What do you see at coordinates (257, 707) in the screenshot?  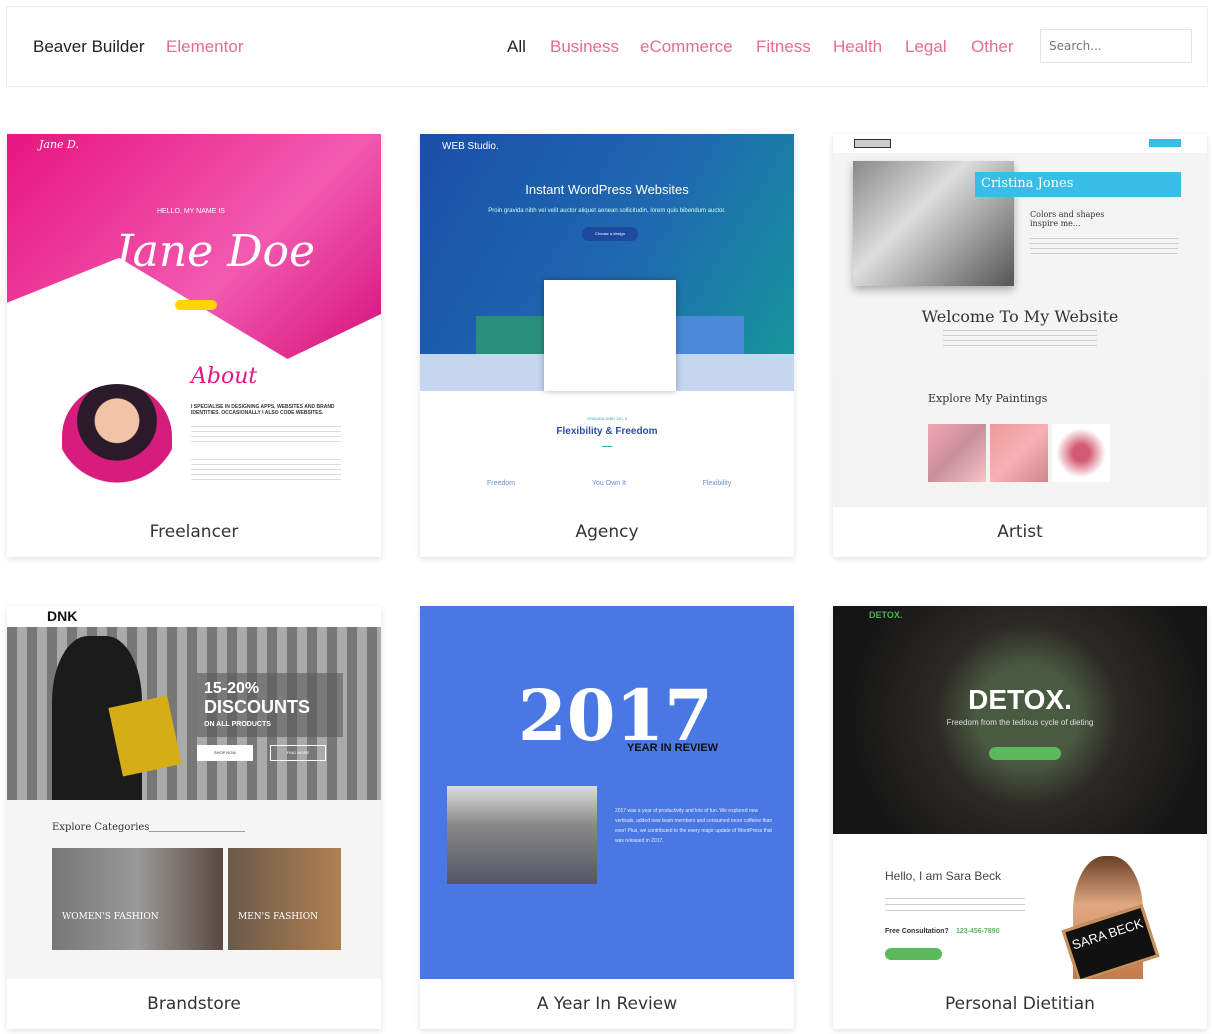 I see `promo-title: DISCOUNTS` at bounding box center [257, 707].